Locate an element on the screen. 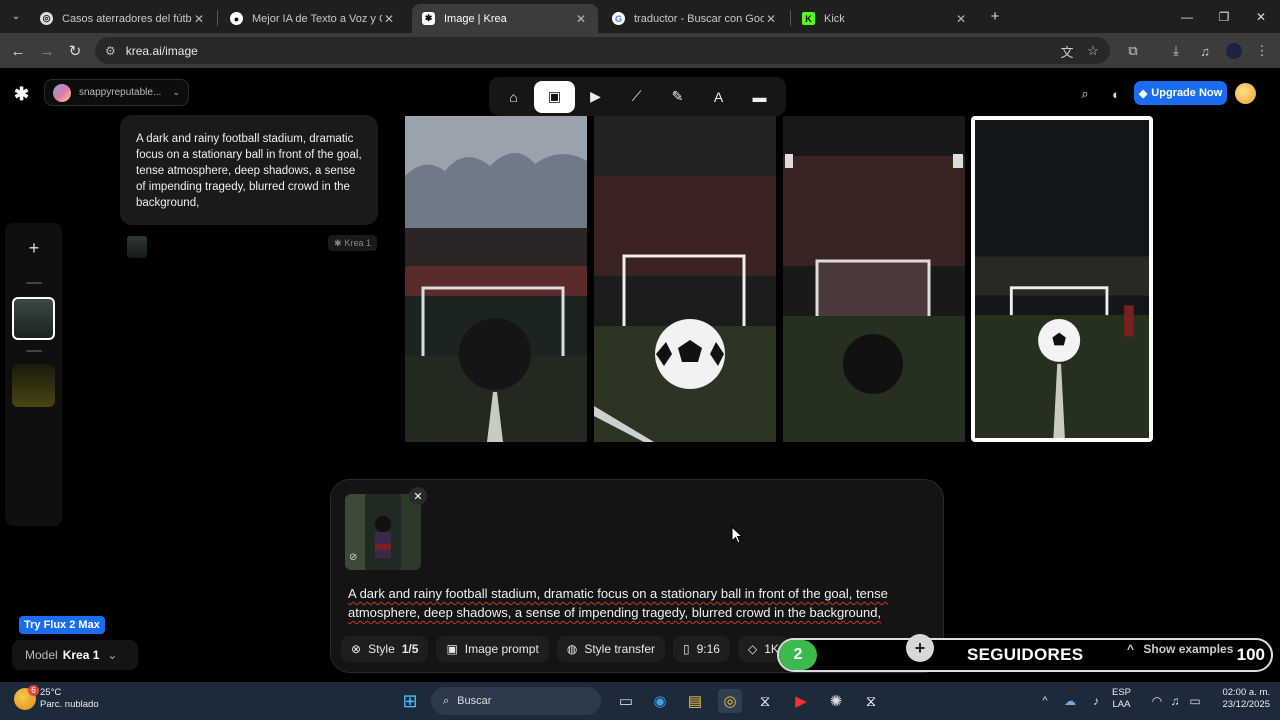  generated-image-4-selected is located at coordinates (1062, 279).